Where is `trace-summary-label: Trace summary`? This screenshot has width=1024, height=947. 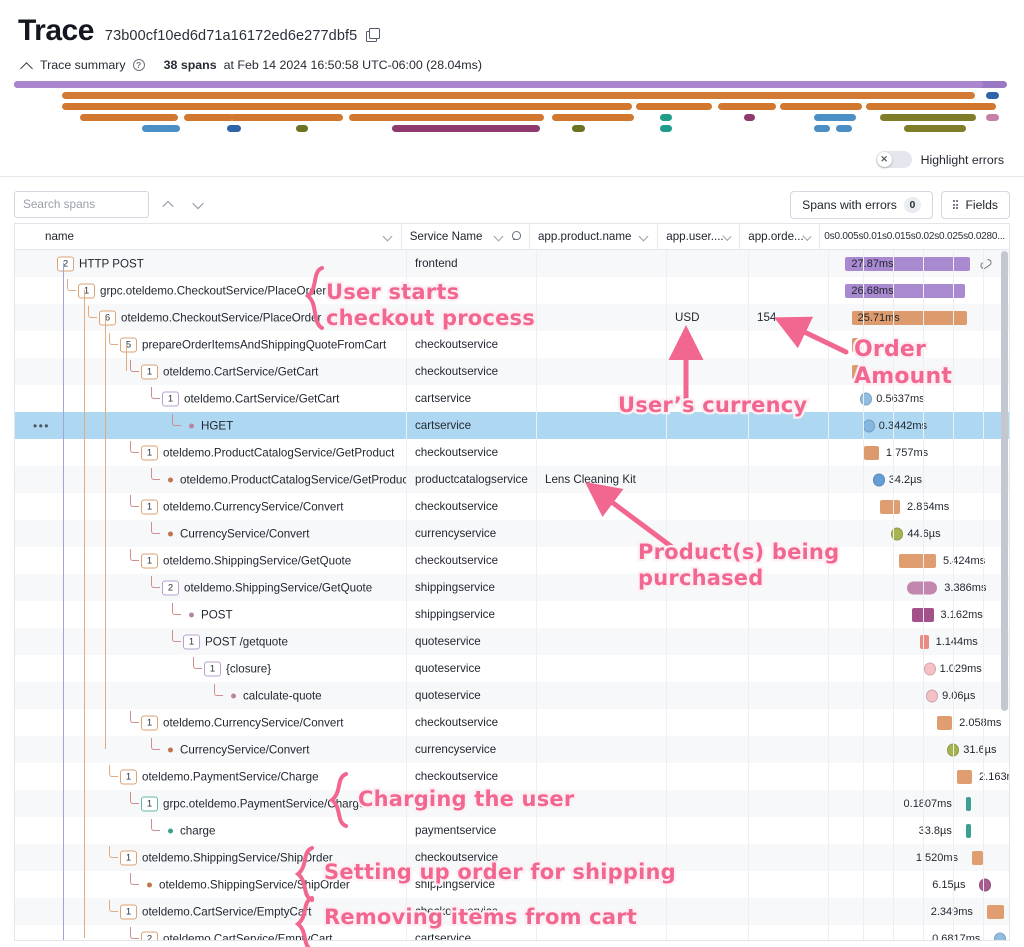
trace-summary-label: Trace summary is located at coordinates (83, 65).